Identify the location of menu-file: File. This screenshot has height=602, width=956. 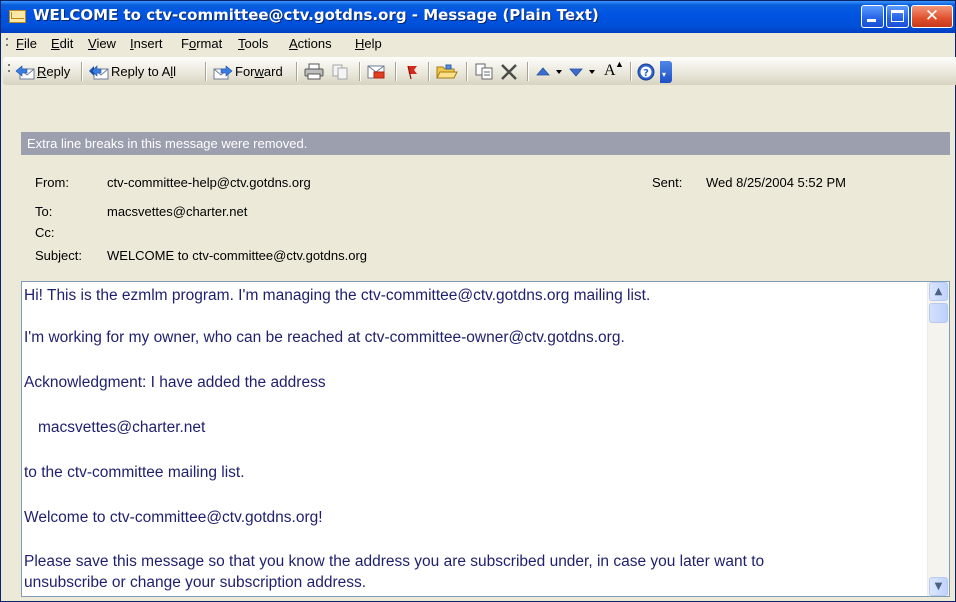
(26, 43).